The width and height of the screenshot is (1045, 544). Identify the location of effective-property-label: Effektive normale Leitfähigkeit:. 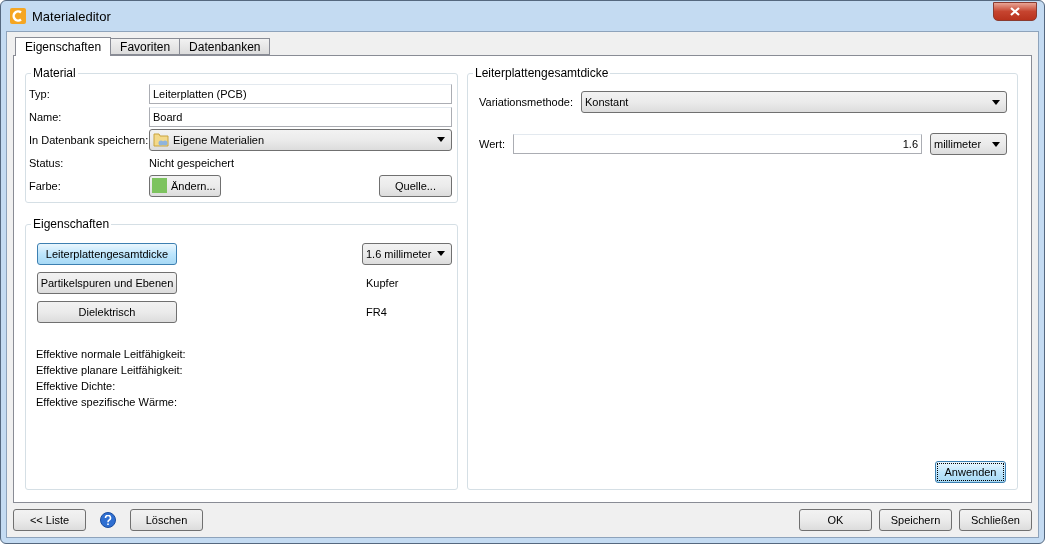
(111, 354).